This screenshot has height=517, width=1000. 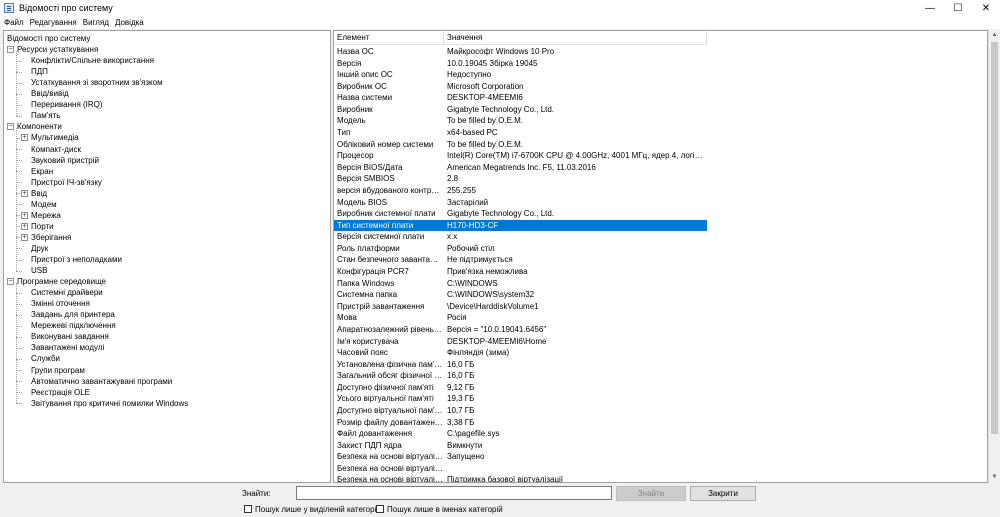 What do you see at coordinates (65, 336) in the screenshot?
I see `tree-item: Виконувані завдання` at bounding box center [65, 336].